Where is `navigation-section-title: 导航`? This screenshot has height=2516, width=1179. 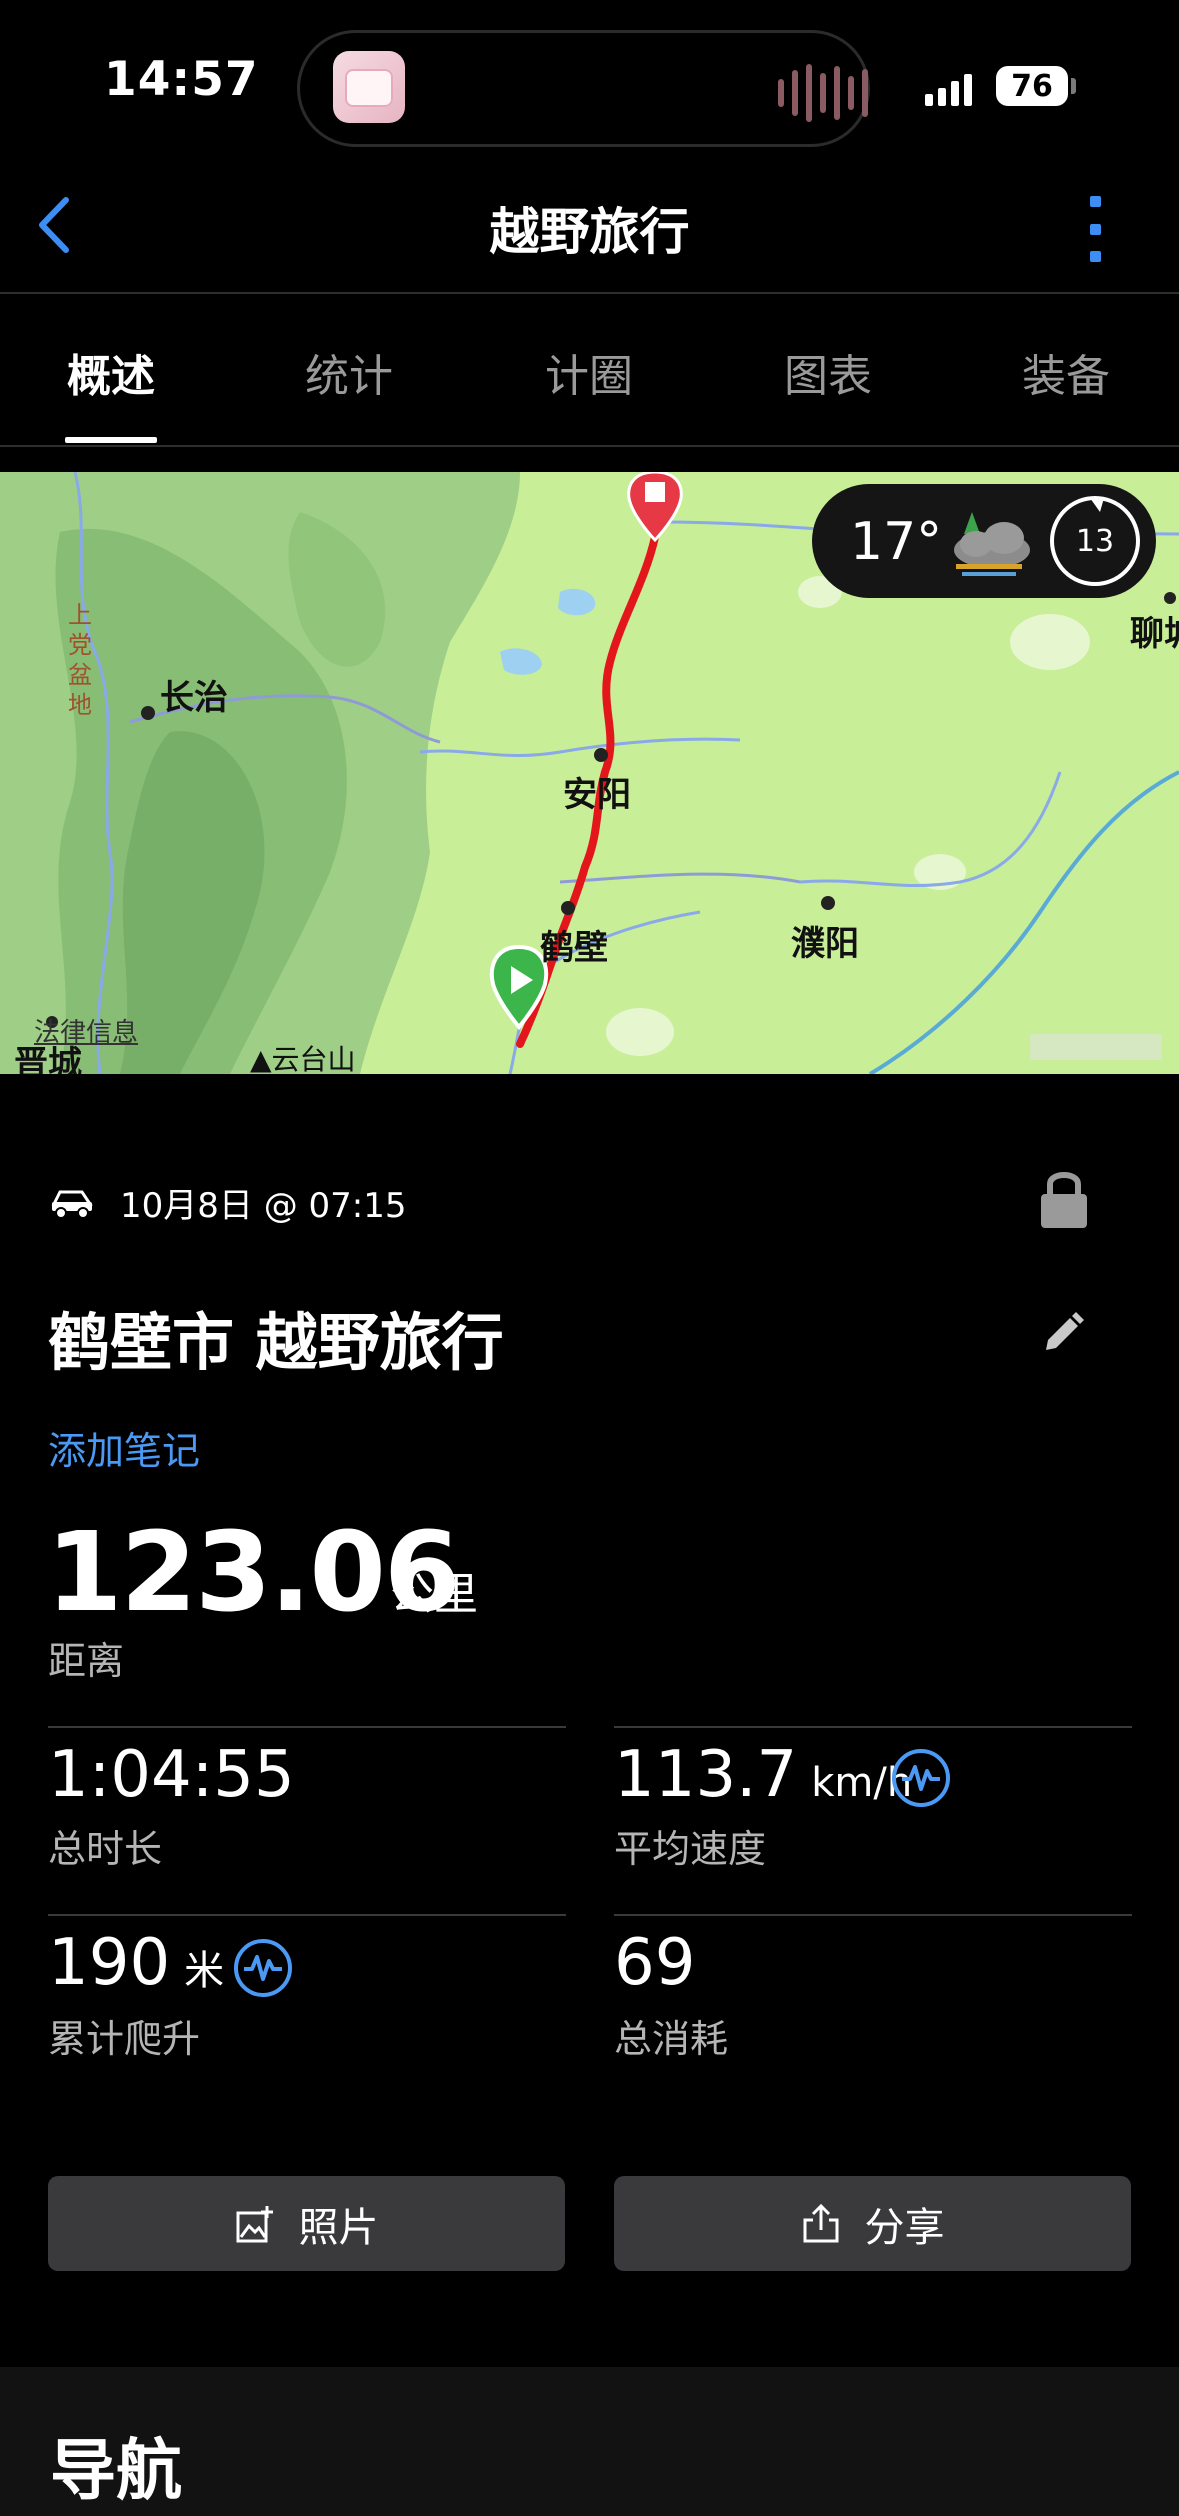
navigation-section-title: 导航 is located at coordinates (116, 2470).